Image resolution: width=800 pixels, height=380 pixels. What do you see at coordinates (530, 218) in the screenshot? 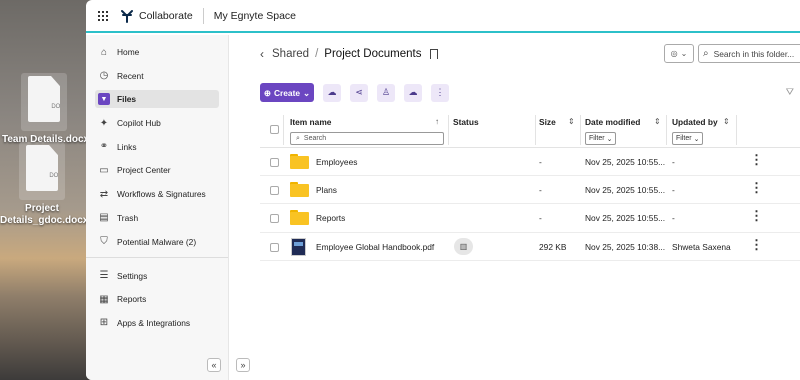
I see `table-row: Reports - Nov 25, 2025 10:55... - ⋮` at bounding box center [530, 218].